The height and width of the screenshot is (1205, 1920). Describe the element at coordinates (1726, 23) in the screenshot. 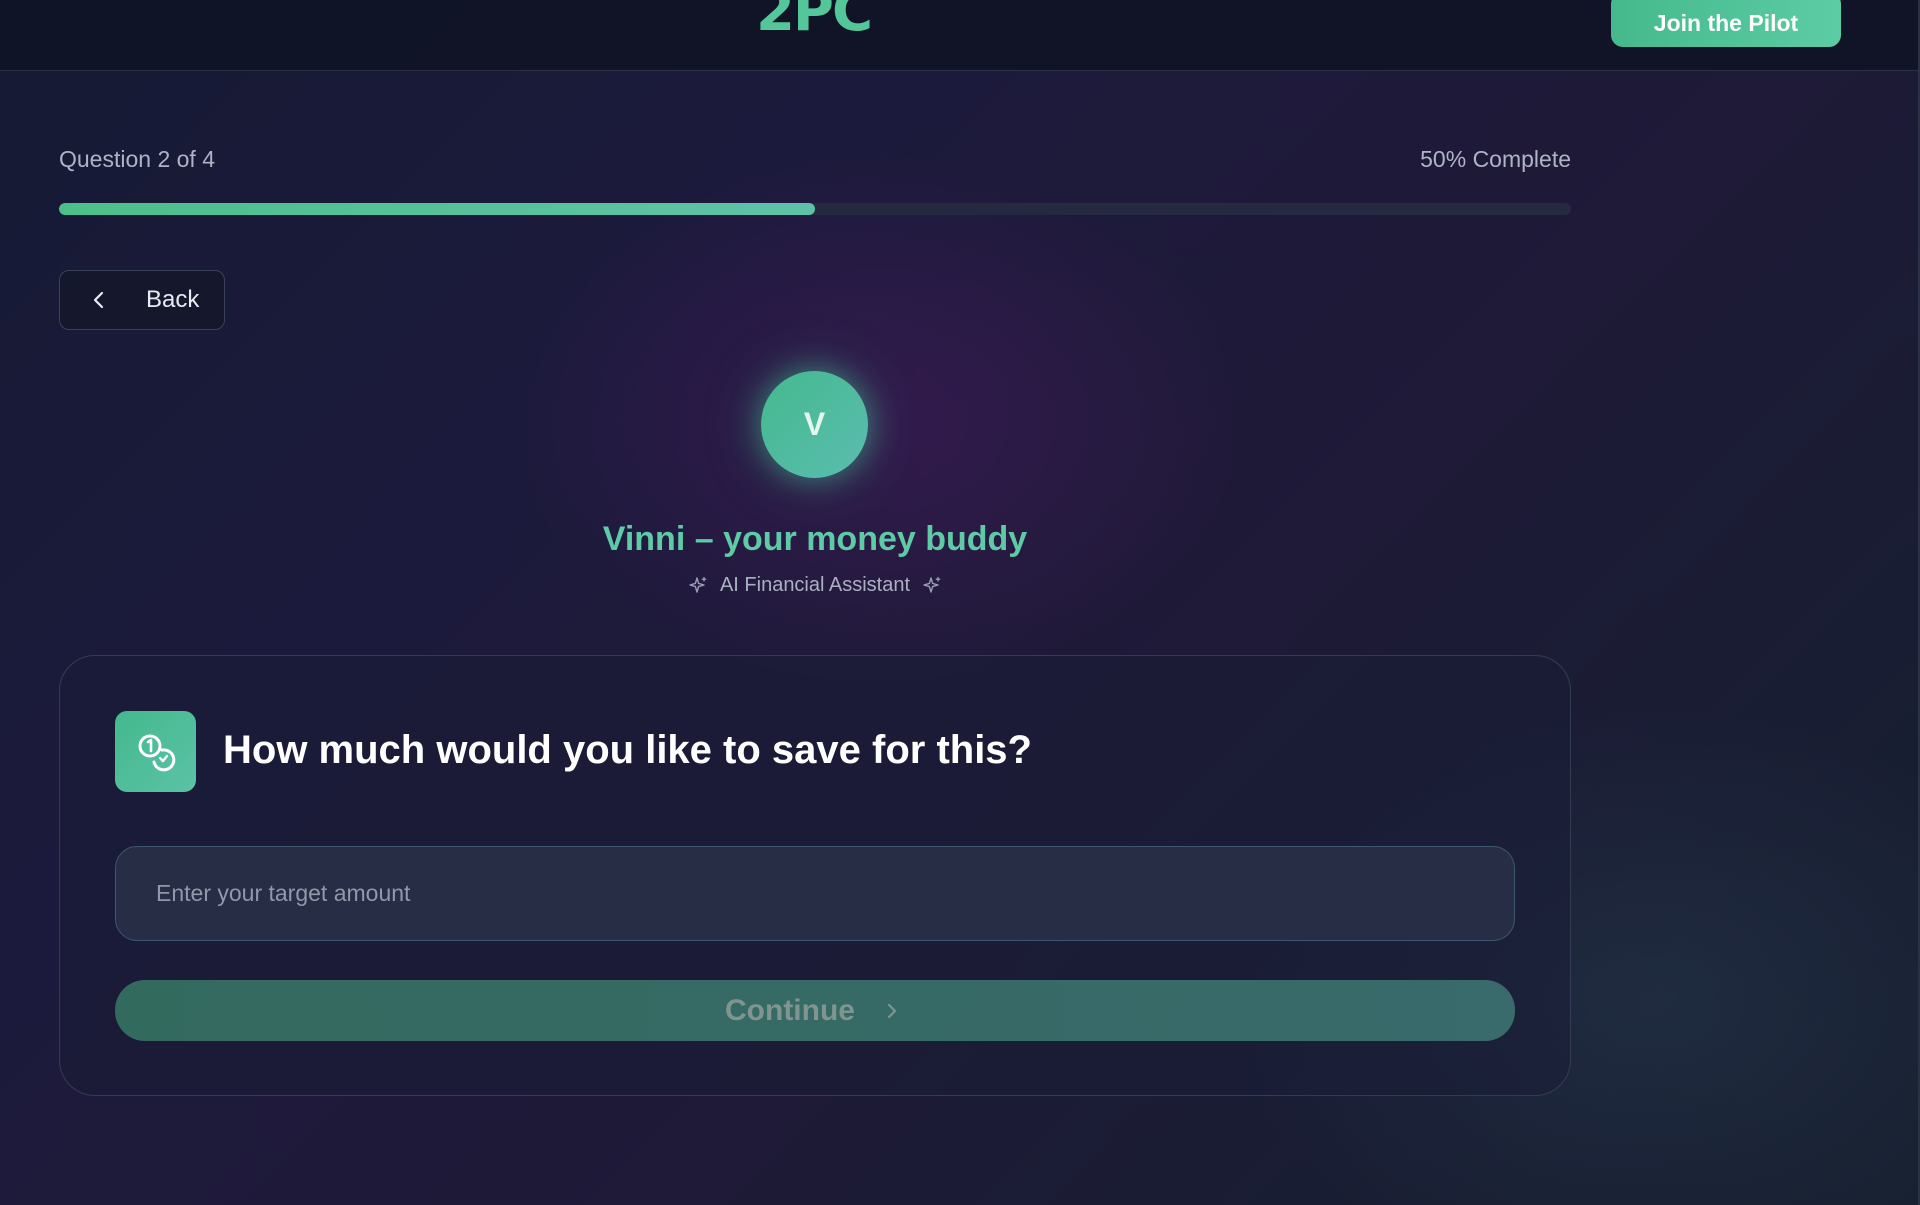

I see `join-the-pilot-button: Join the Pilot` at that location.